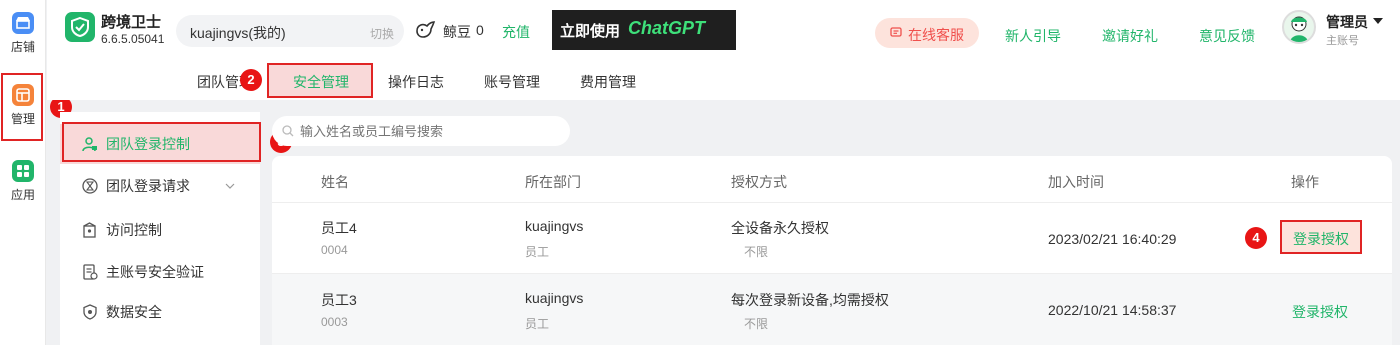 The width and height of the screenshot is (1400, 345). Describe the element at coordinates (89, 230) in the screenshot. I see `access-control-icon` at that location.